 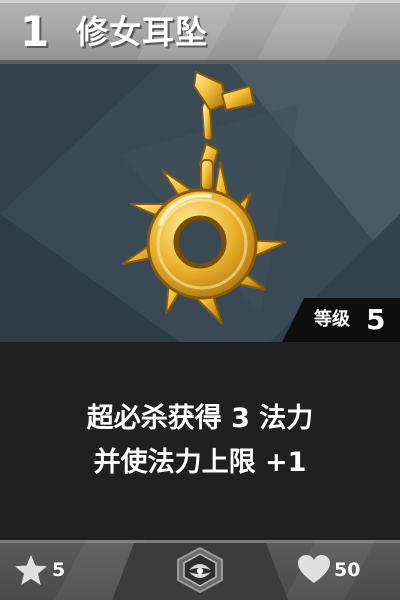 I want to click on health-value: 50, so click(x=347, y=570).